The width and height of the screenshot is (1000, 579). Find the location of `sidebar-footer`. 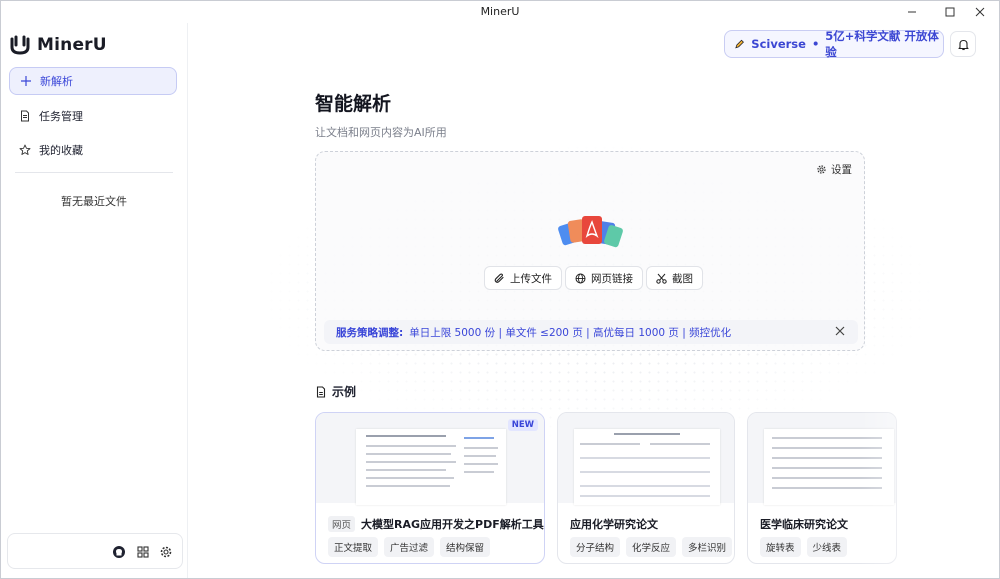

sidebar-footer is located at coordinates (95, 551).